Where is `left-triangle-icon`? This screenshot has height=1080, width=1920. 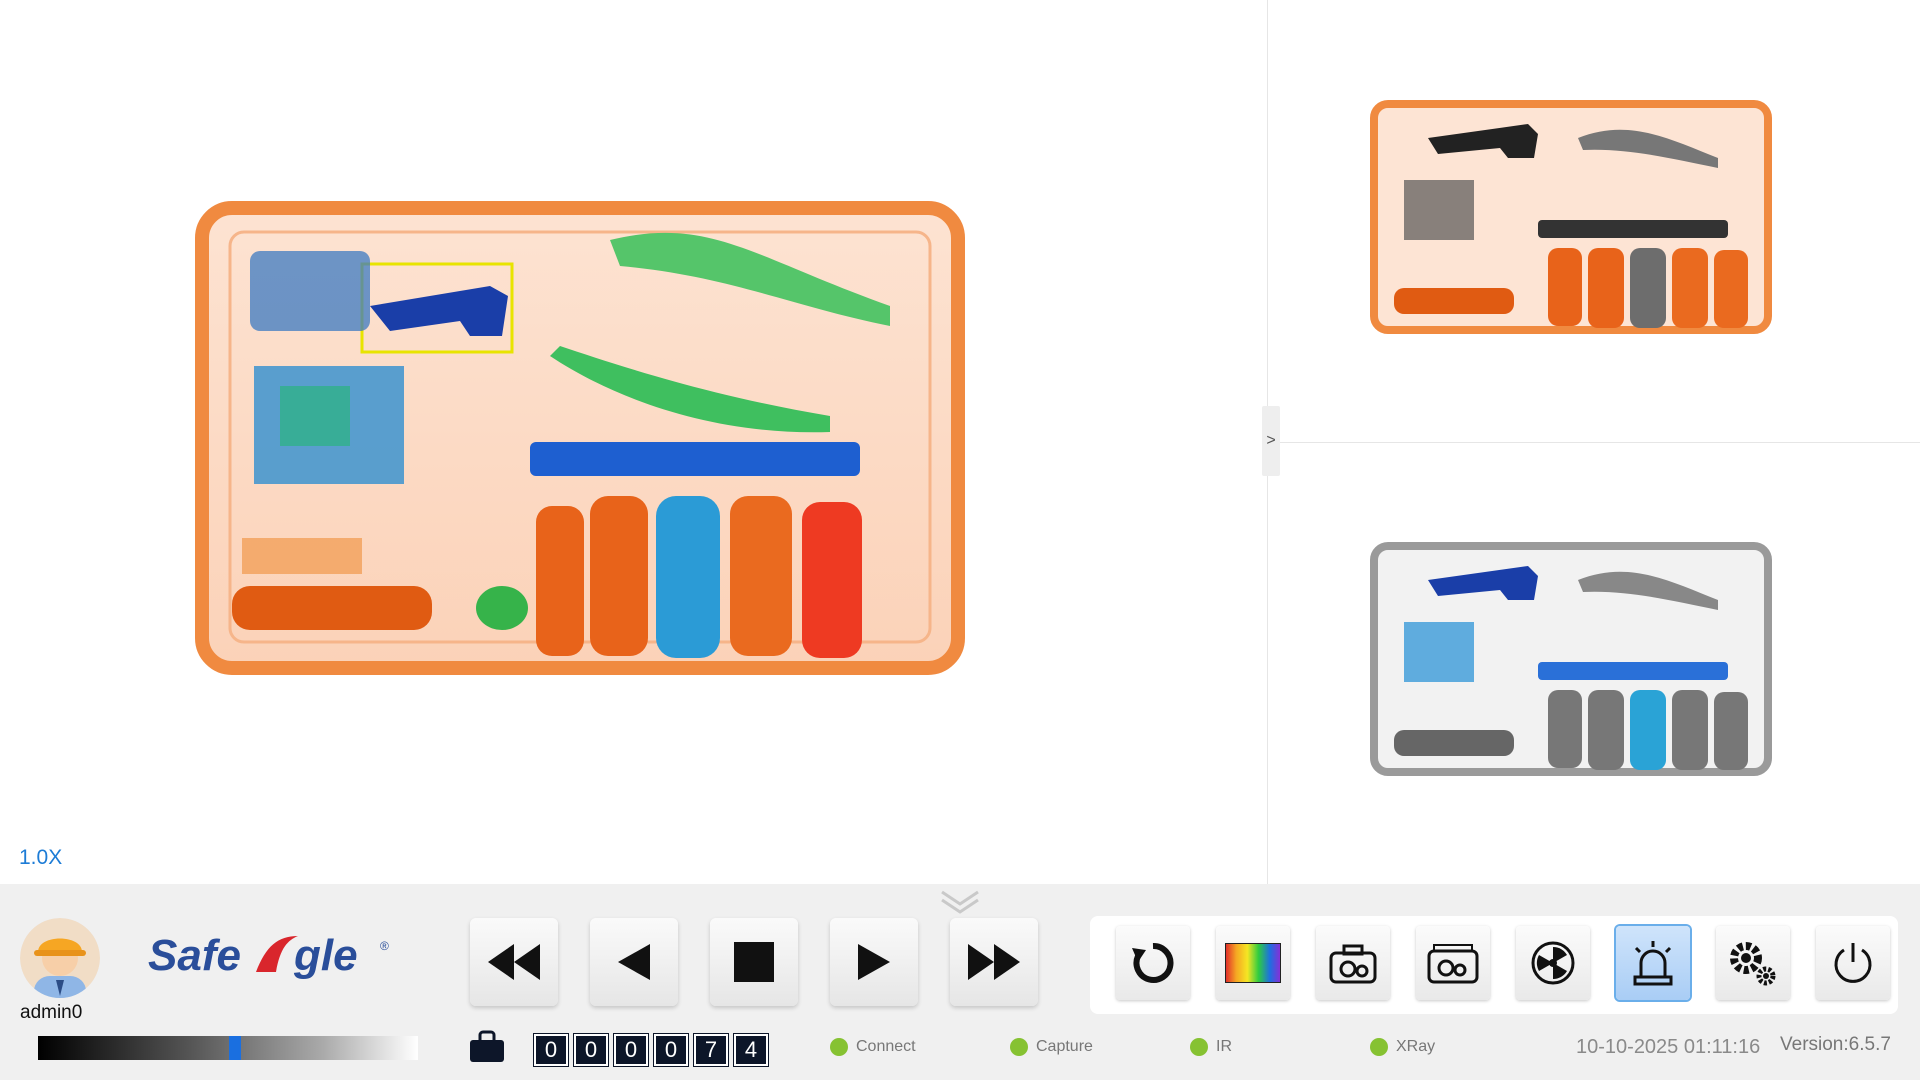 left-triangle-icon is located at coordinates (634, 962).